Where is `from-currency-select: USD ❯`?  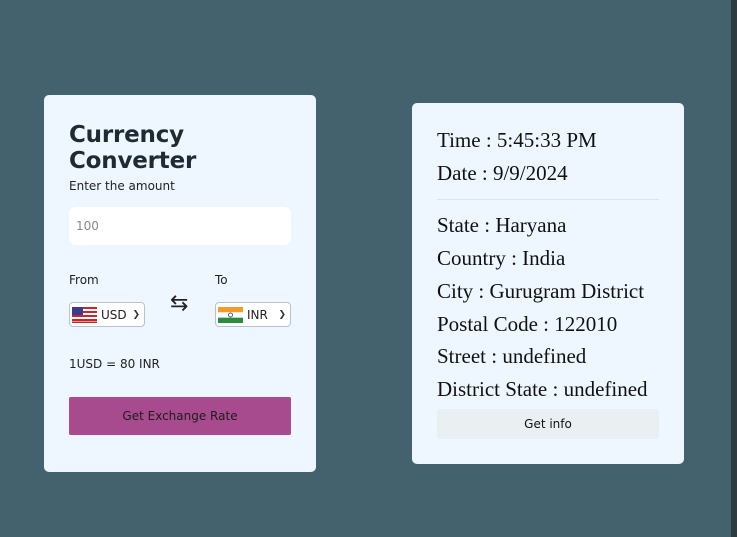
from-currency-select: USD ❯ is located at coordinates (107, 314).